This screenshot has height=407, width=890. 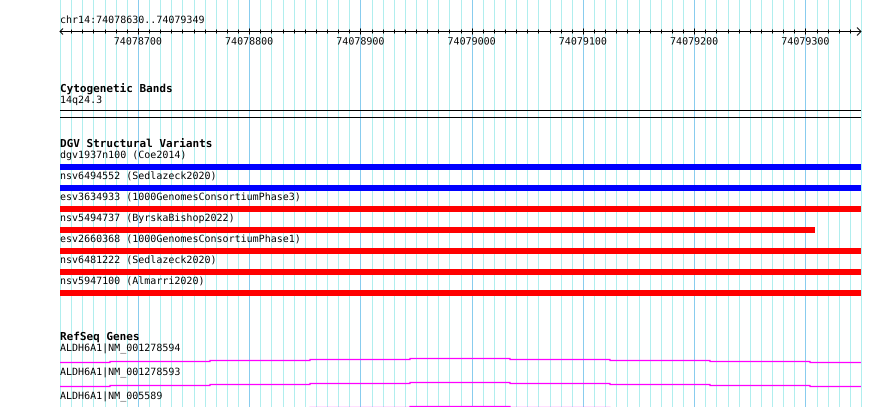 What do you see at coordinates (100, 337) in the screenshot?
I see `track-title: RefSeq Genes` at bounding box center [100, 337].